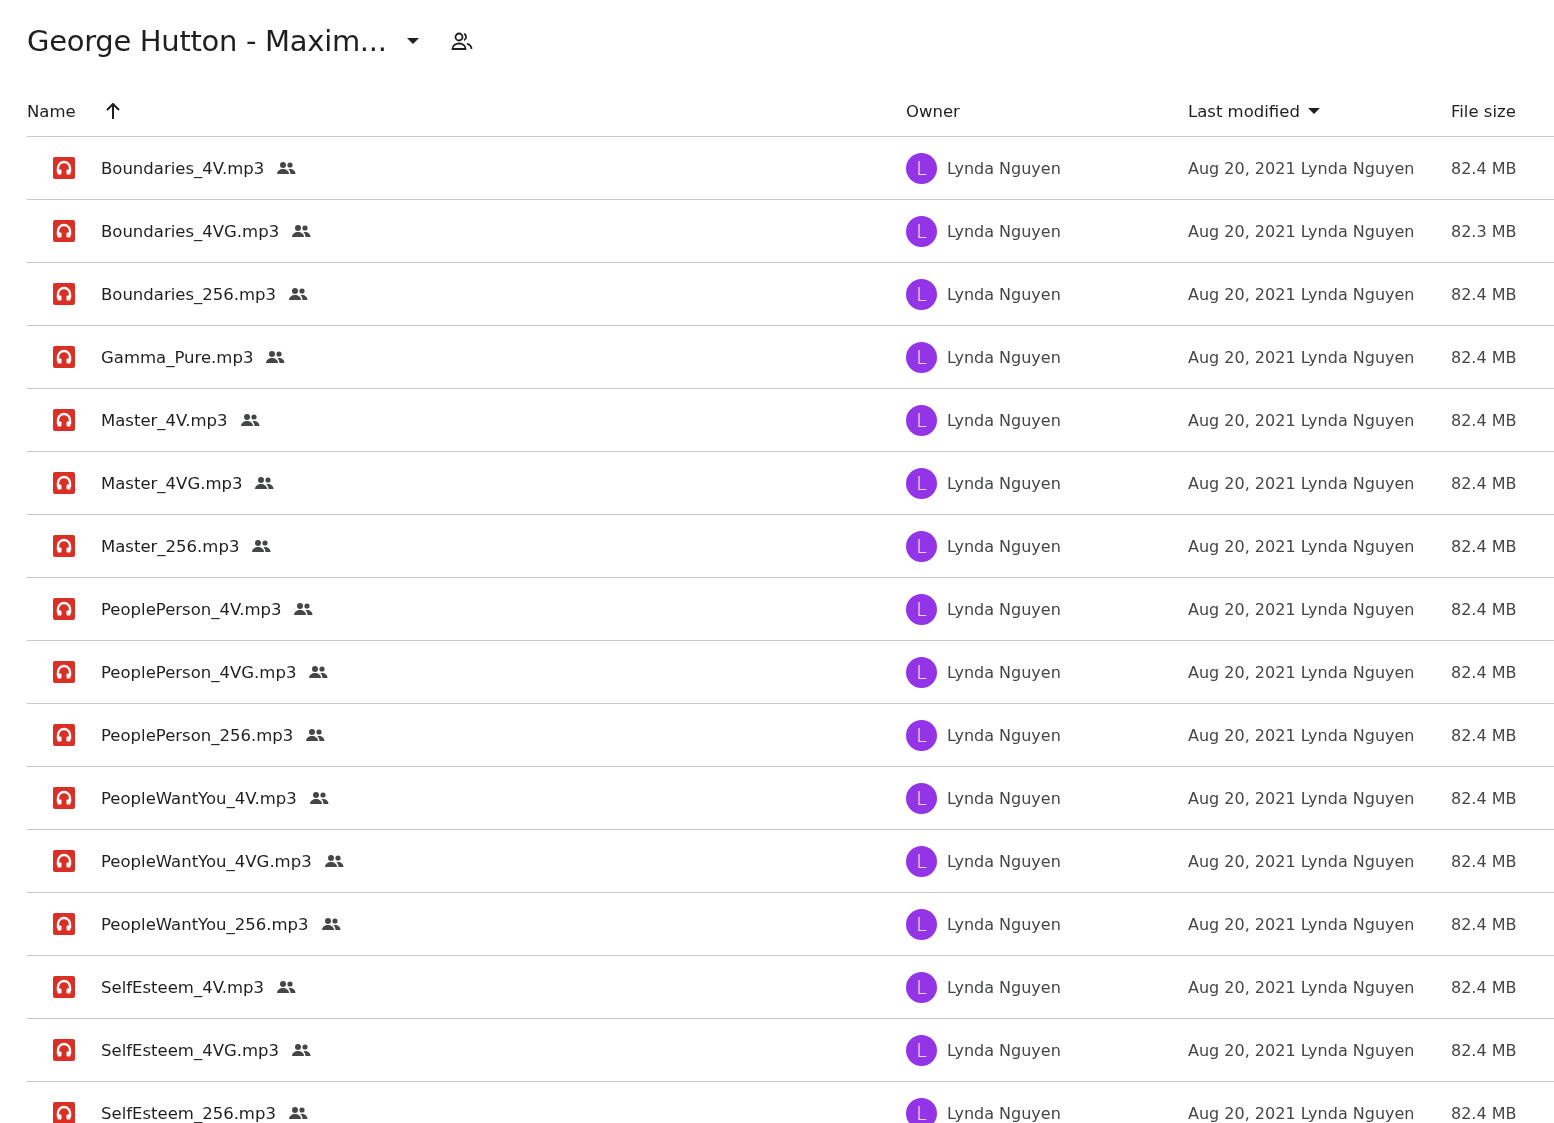 Image resolution: width=1554 pixels, height=1123 pixels. What do you see at coordinates (51, 111) in the screenshot?
I see `column-header: Name` at bounding box center [51, 111].